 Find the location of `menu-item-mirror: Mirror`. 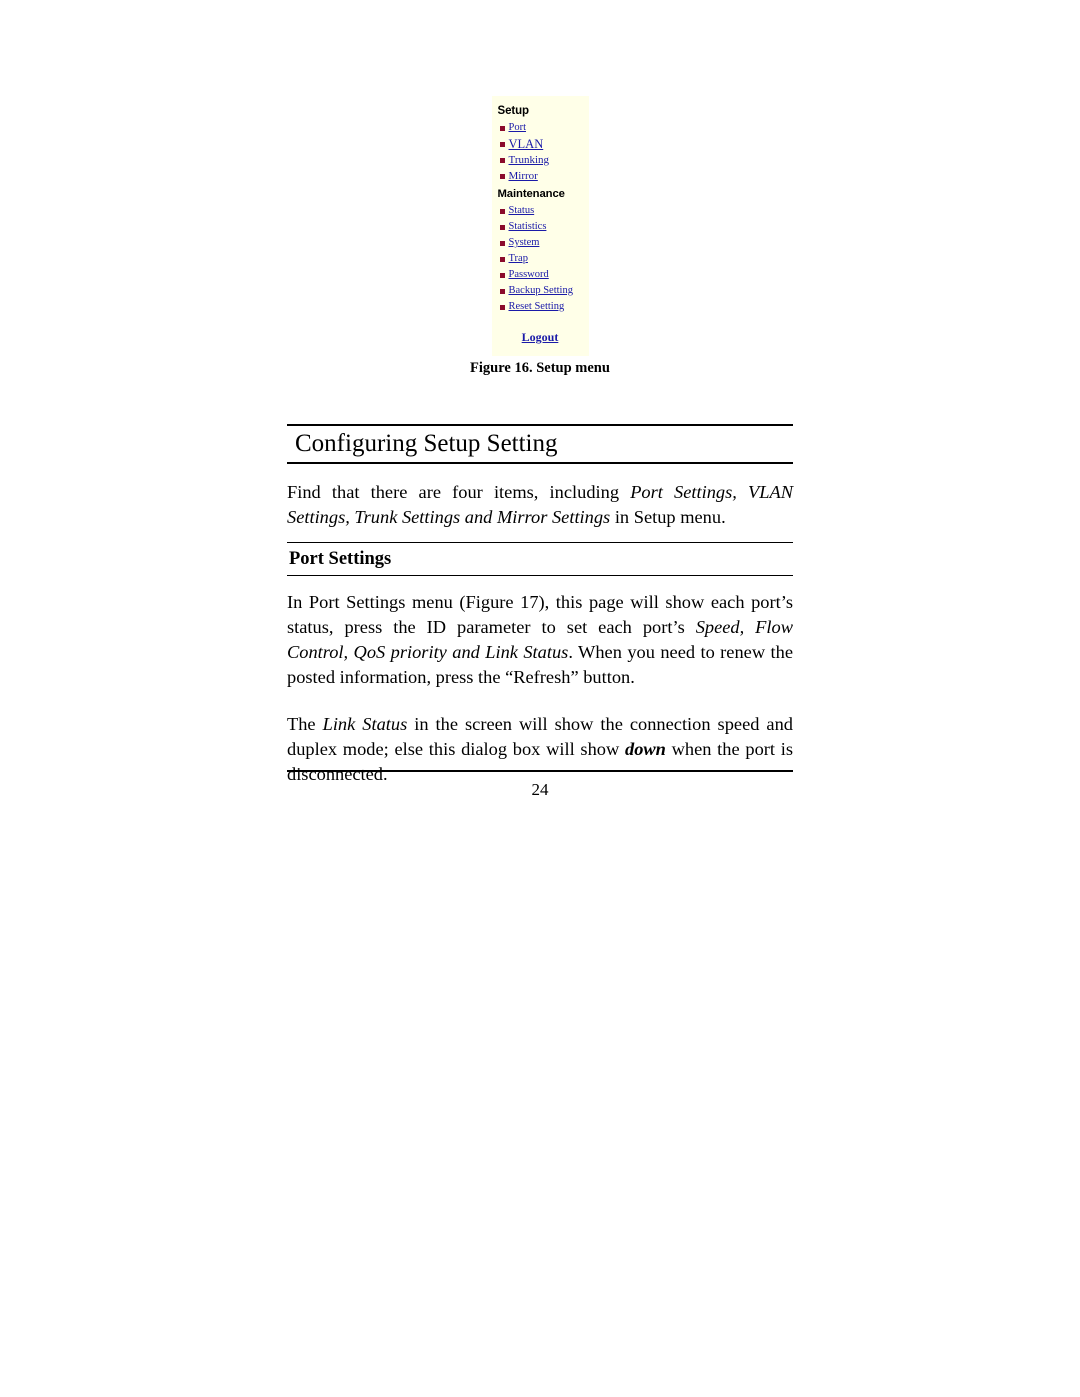

menu-item-mirror: Mirror is located at coordinates (544, 176).